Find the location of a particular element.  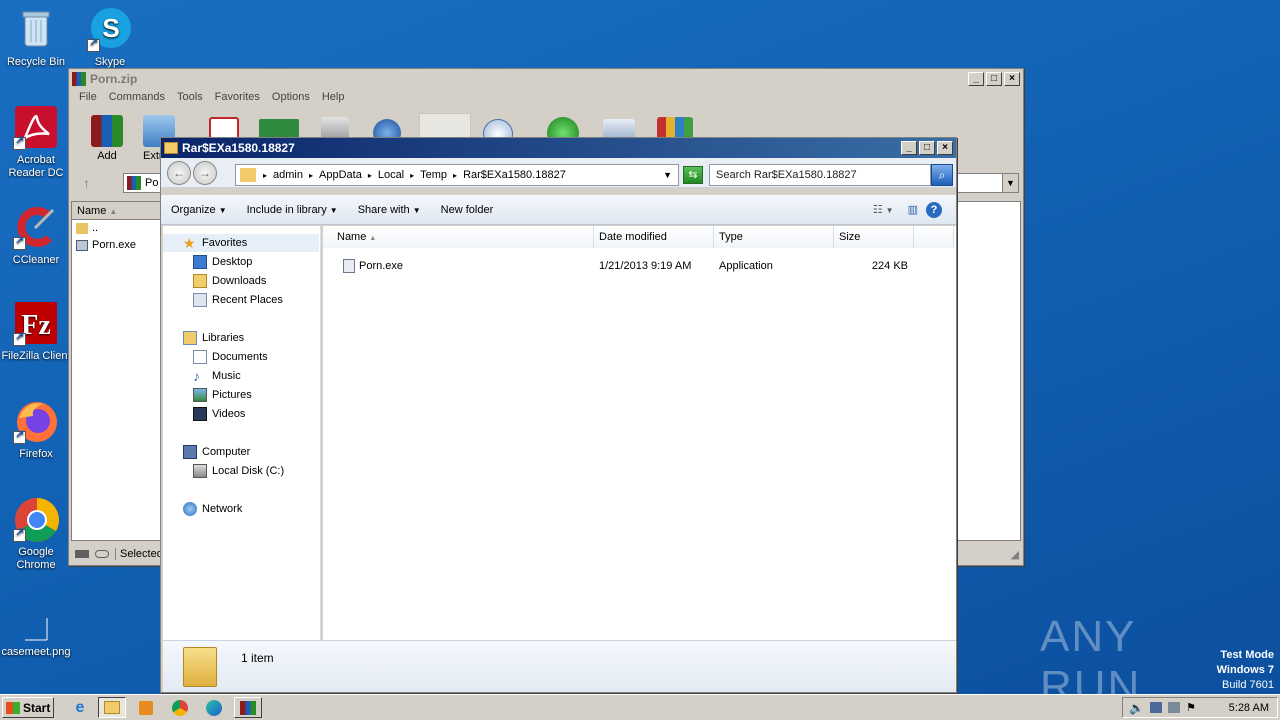

desktop-icon-ccleaner: CCleaner is located at coordinates (36, 235).